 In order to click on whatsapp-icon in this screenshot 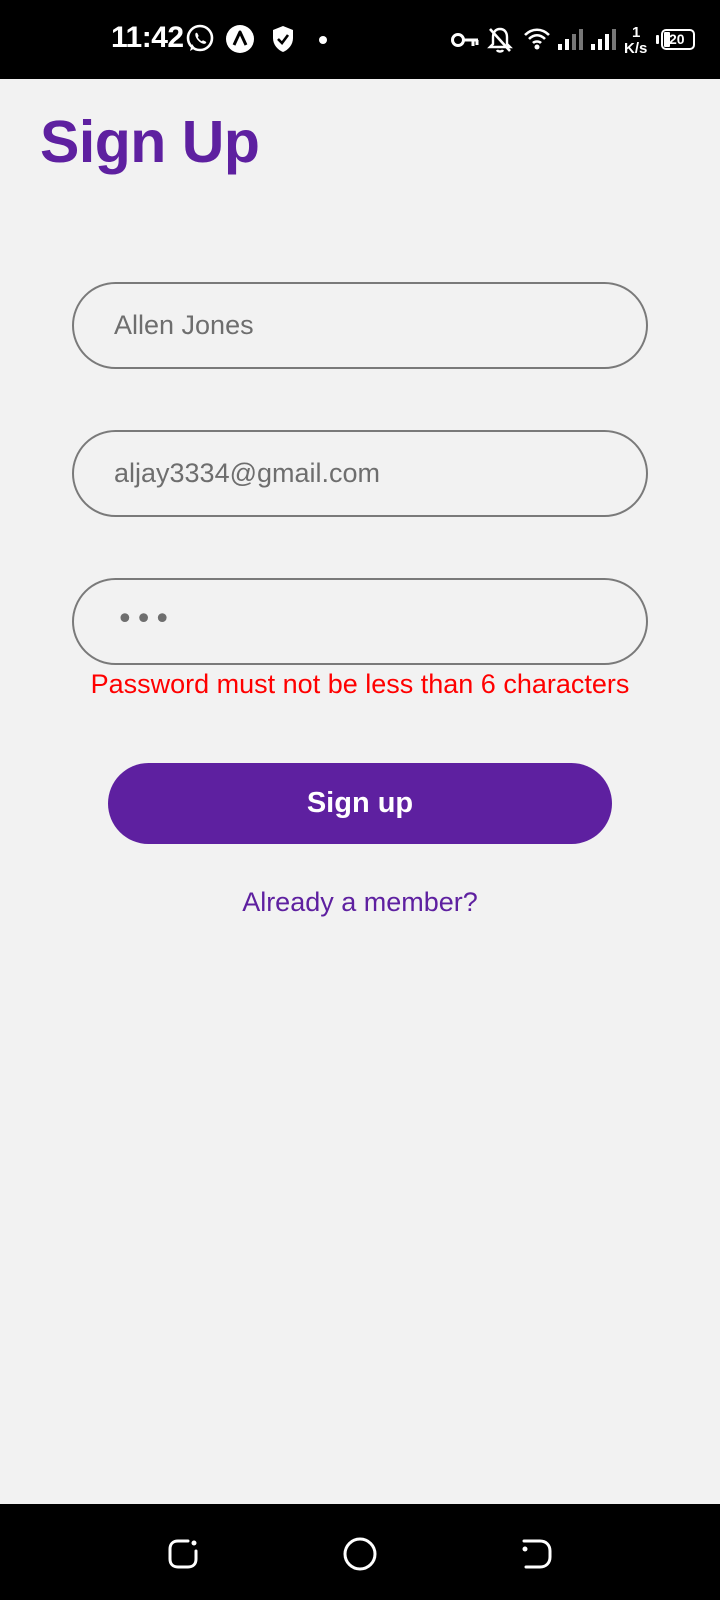, I will do `click(200, 38)`.